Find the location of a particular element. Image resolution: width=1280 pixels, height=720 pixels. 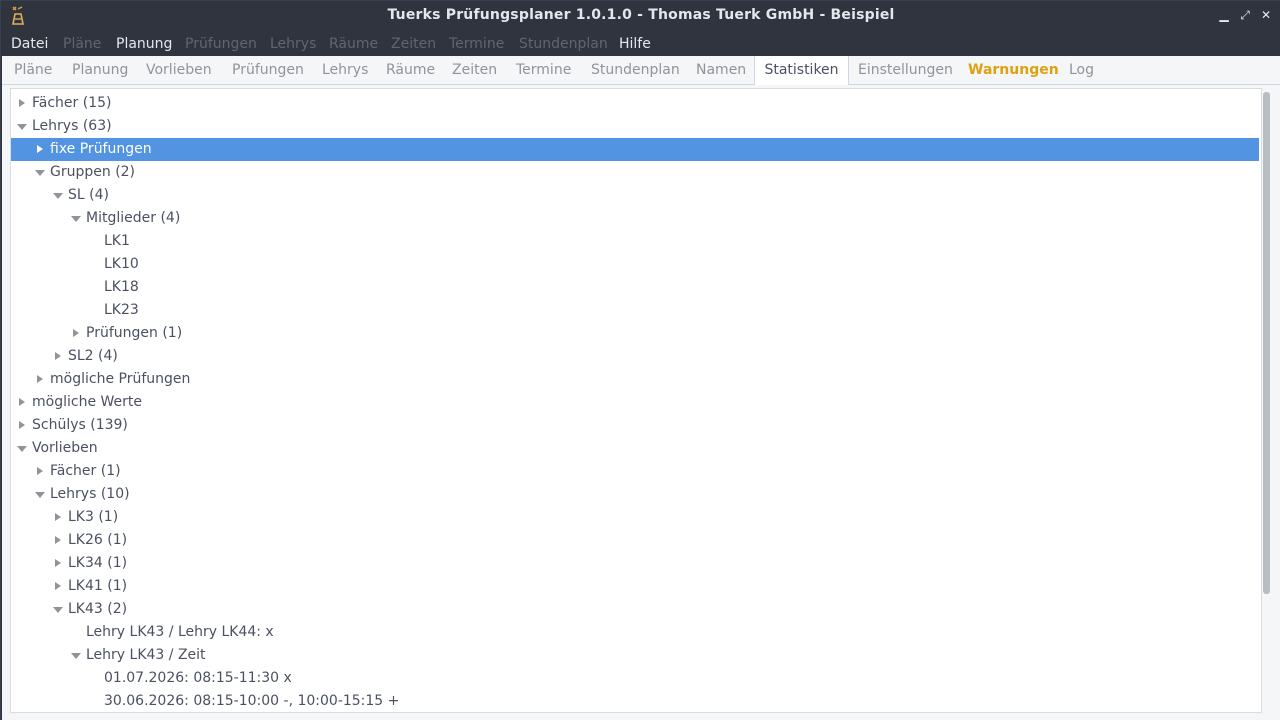

tree-row: Vorlieben is located at coordinates (635, 448).